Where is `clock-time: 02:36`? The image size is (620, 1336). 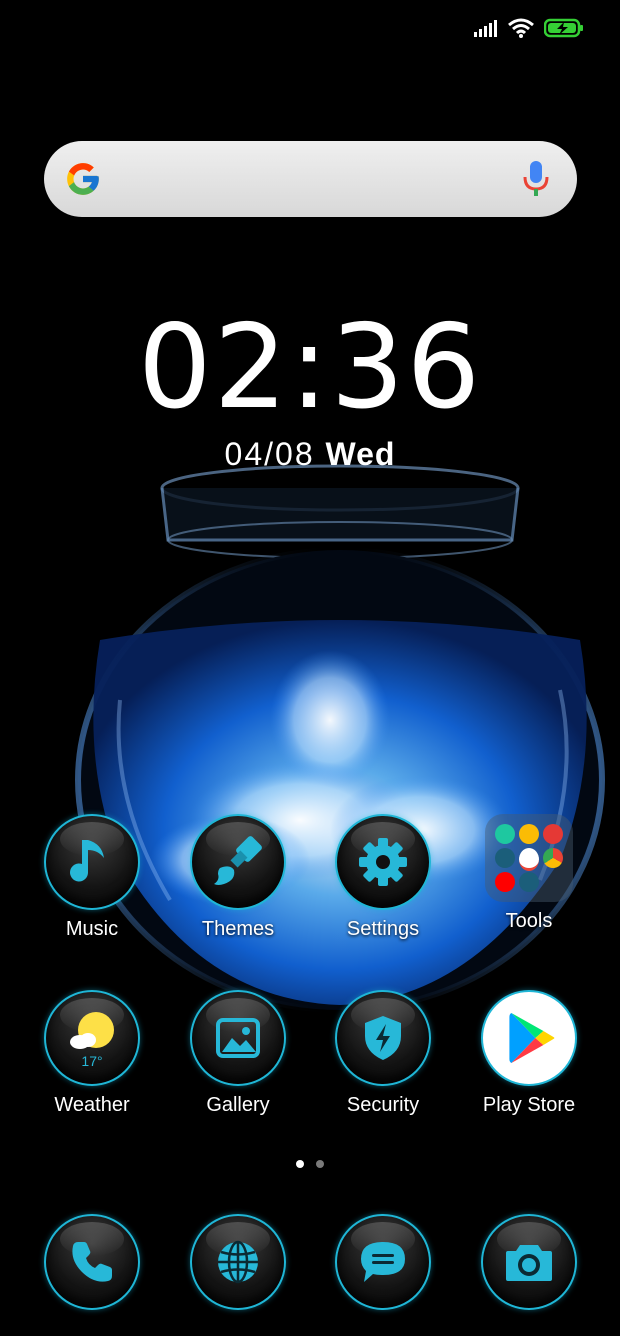
clock-time: 02:36 is located at coordinates (310, 368).